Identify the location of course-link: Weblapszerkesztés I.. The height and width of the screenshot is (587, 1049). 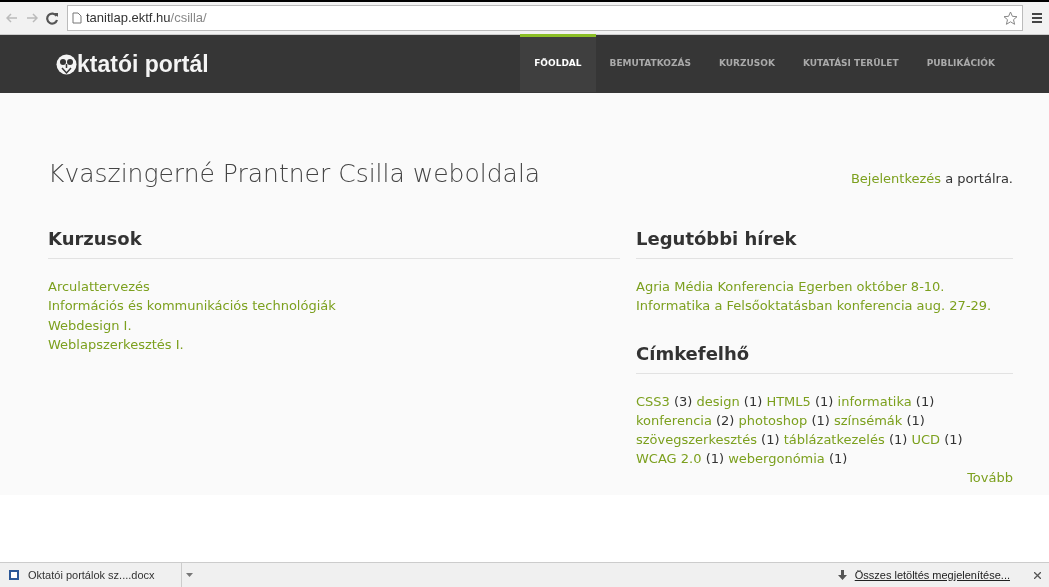
(116, 344).